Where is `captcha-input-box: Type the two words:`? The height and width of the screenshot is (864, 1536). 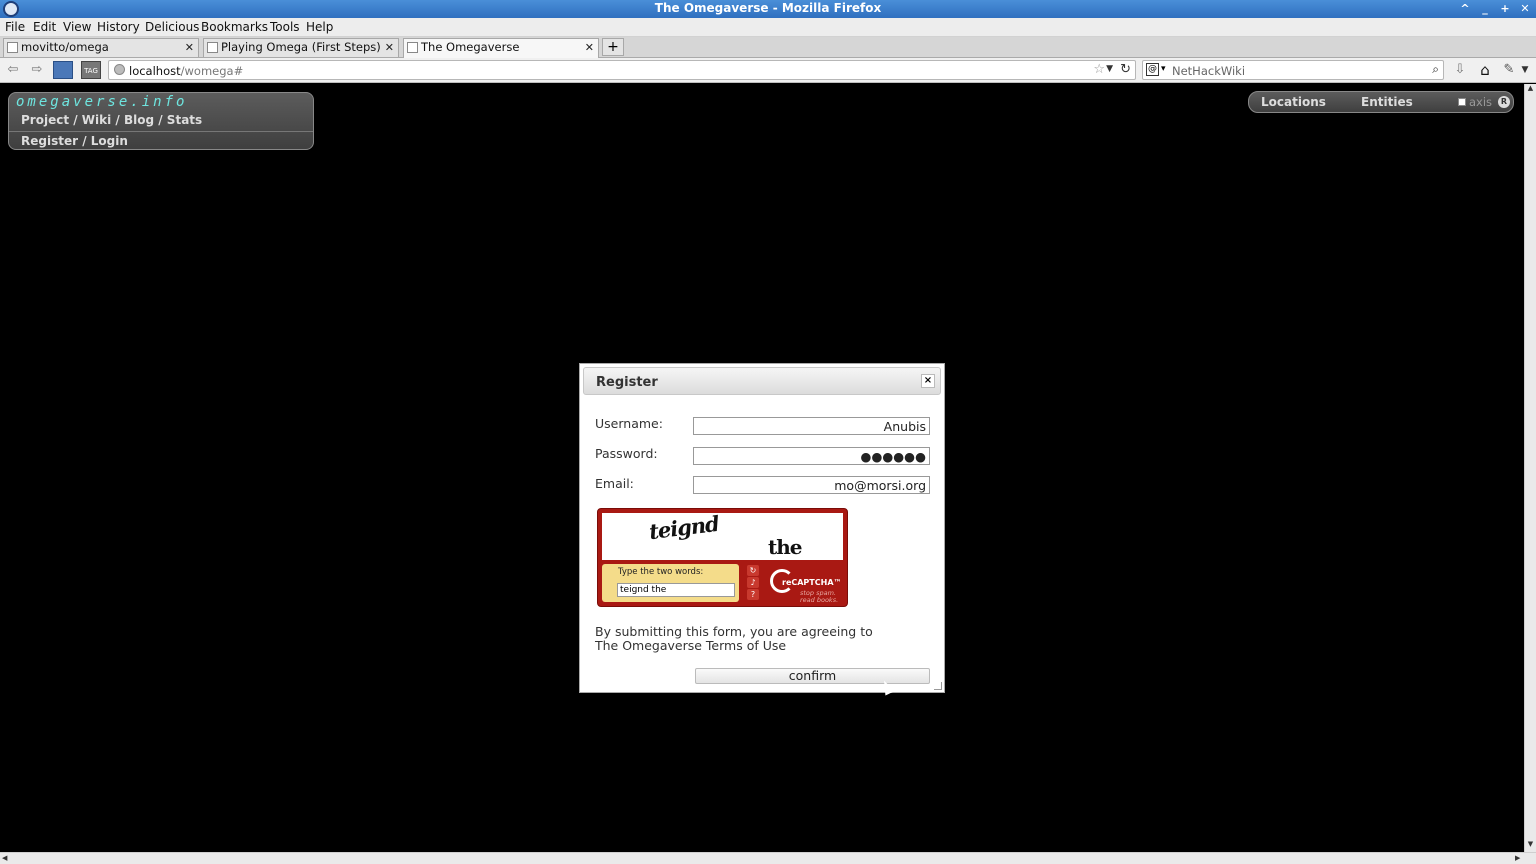 captcha-input-box: Type the two words: is located at coordinates (670, 583).